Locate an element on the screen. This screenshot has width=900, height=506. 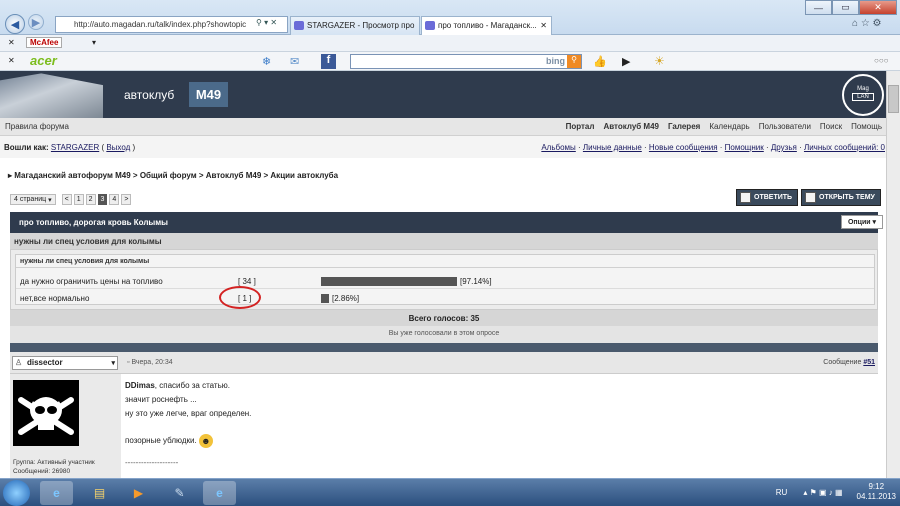
logo-bottom-text: LAN is located at coordinates (863, 97).